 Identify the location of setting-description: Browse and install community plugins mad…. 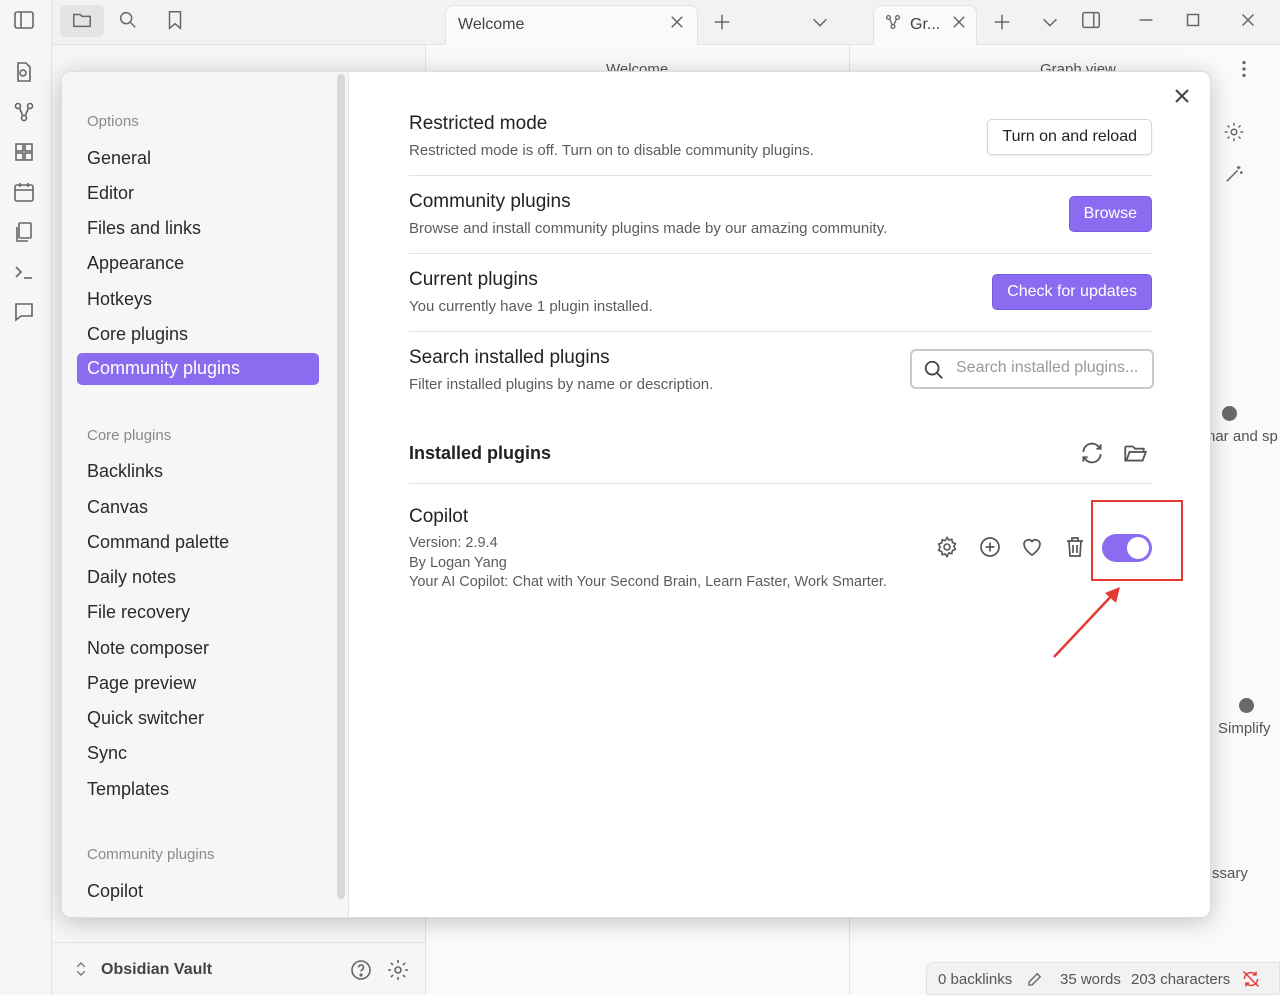
(648, 228).